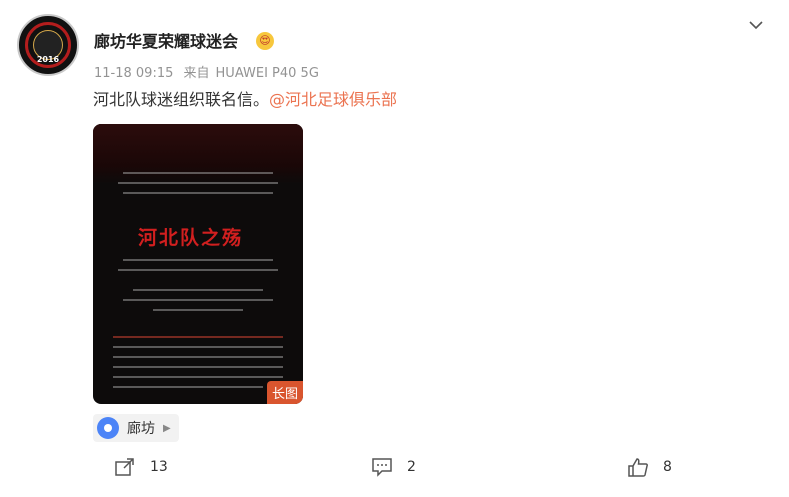 This screenshot has width=789, height=497. Describe the element at coordinates (166, 40) in the screenshot. I see `username: 廊坊华夏荣耀球迷会` at that location.